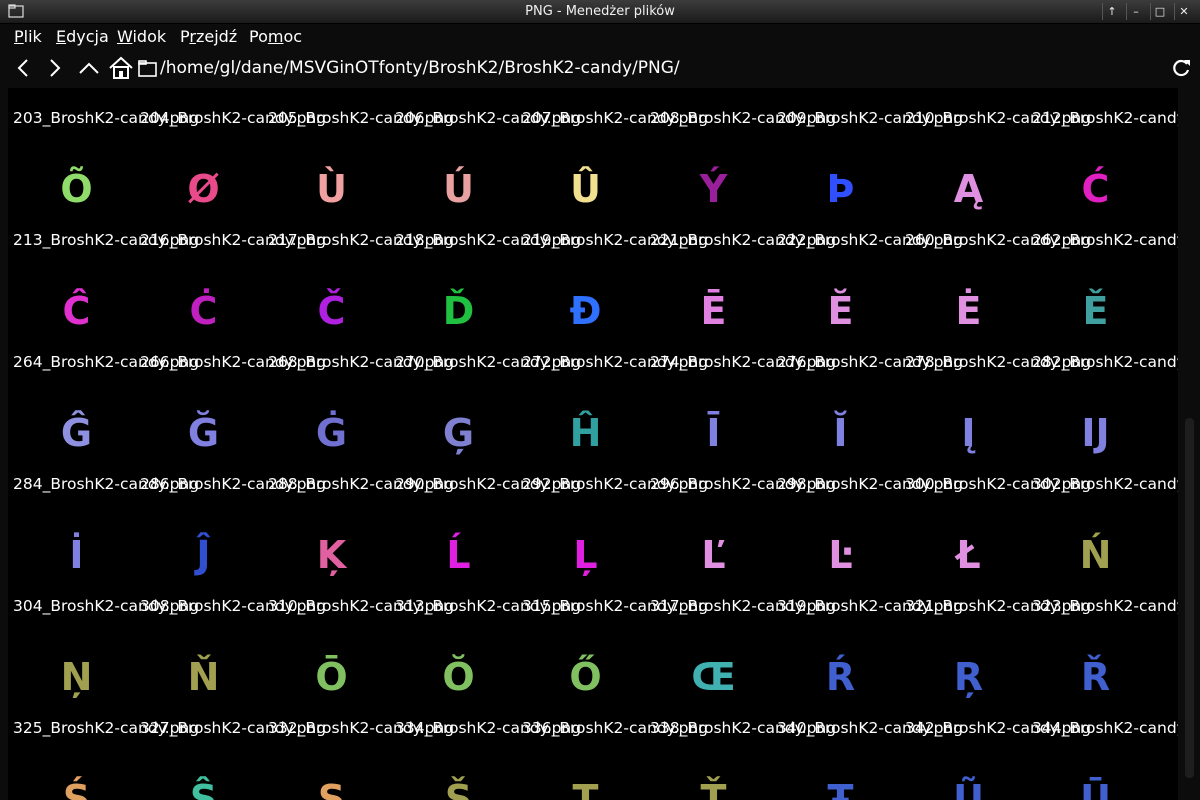  What do you see at coordinates (76, 784) in the screenshot?
I see `thumbnail: Ś` at bounding box center [76, 784].